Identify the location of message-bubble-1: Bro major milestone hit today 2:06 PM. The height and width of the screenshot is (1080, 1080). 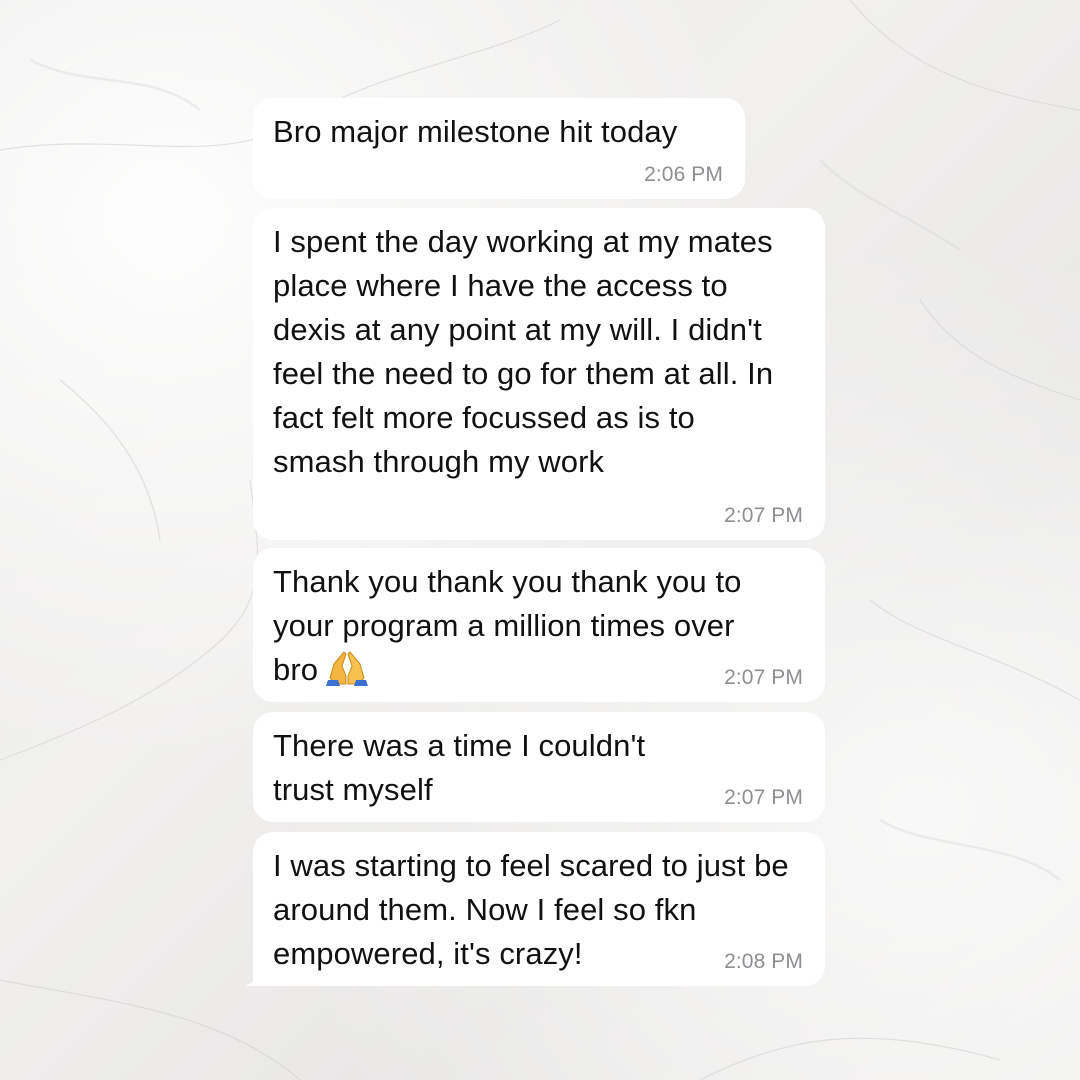
(499, 148).